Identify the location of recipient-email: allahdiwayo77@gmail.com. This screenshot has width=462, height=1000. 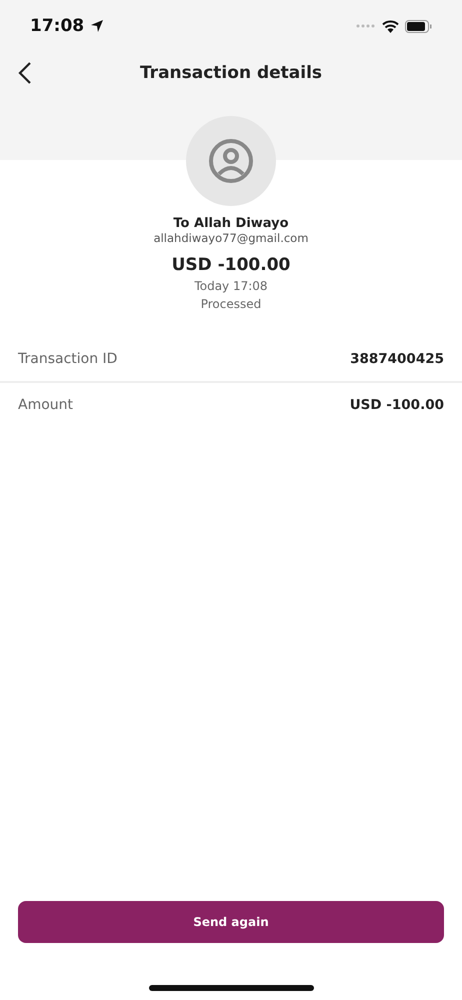
(231, 238).